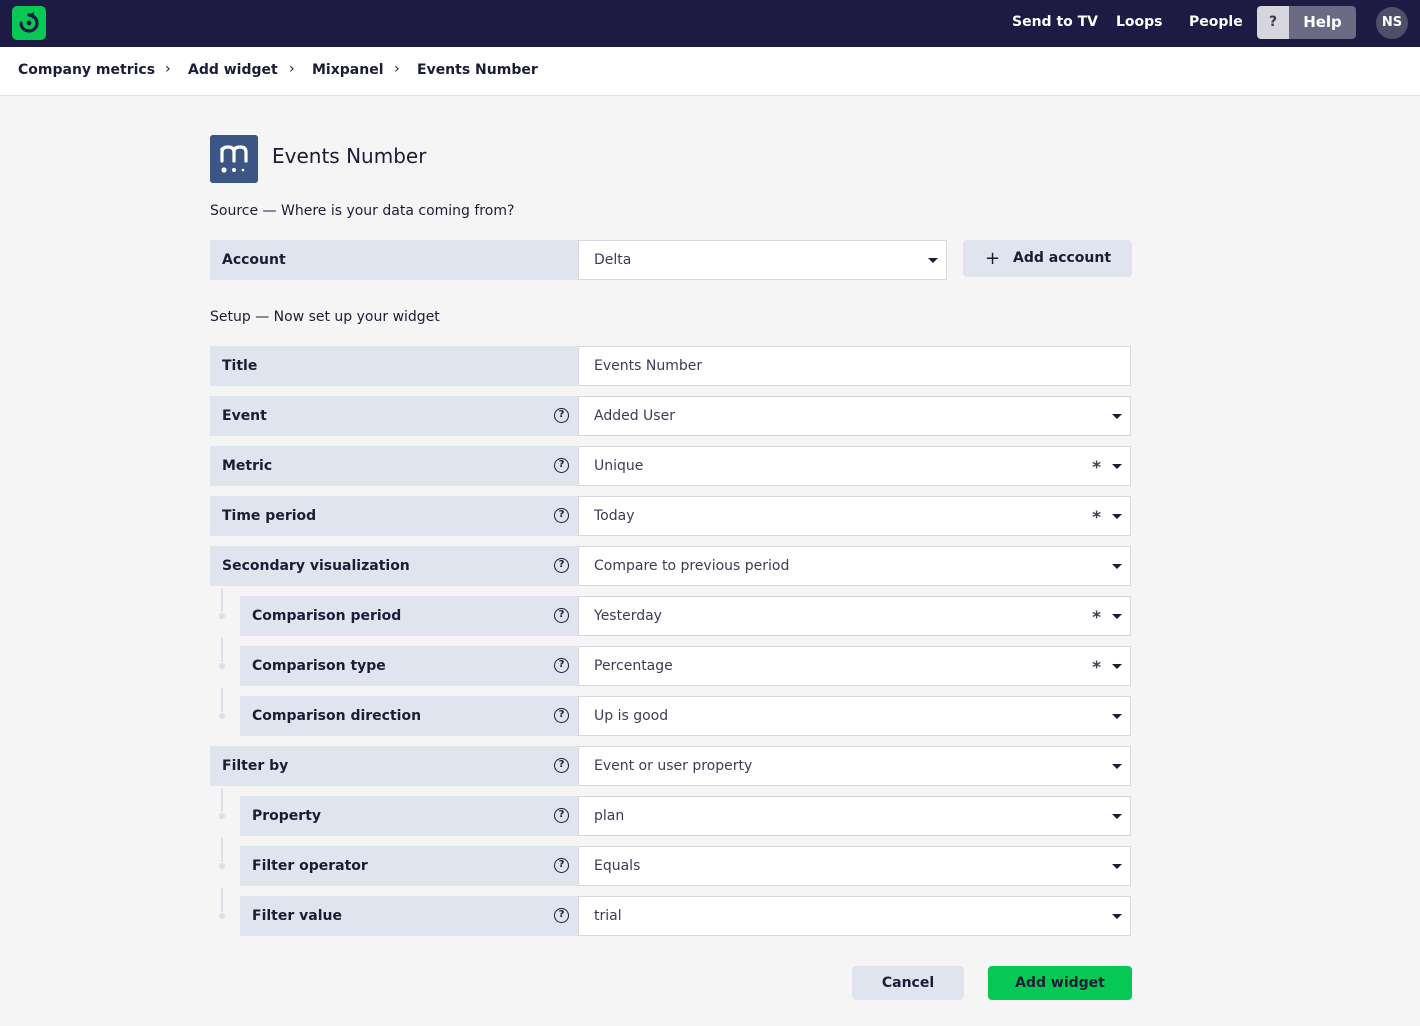 This screenshot has width=1420, height=1026. Describe the element at coordinates (409, 666) in the screenshot. I see `field-label-comparison-type: Comparison type` at that location.